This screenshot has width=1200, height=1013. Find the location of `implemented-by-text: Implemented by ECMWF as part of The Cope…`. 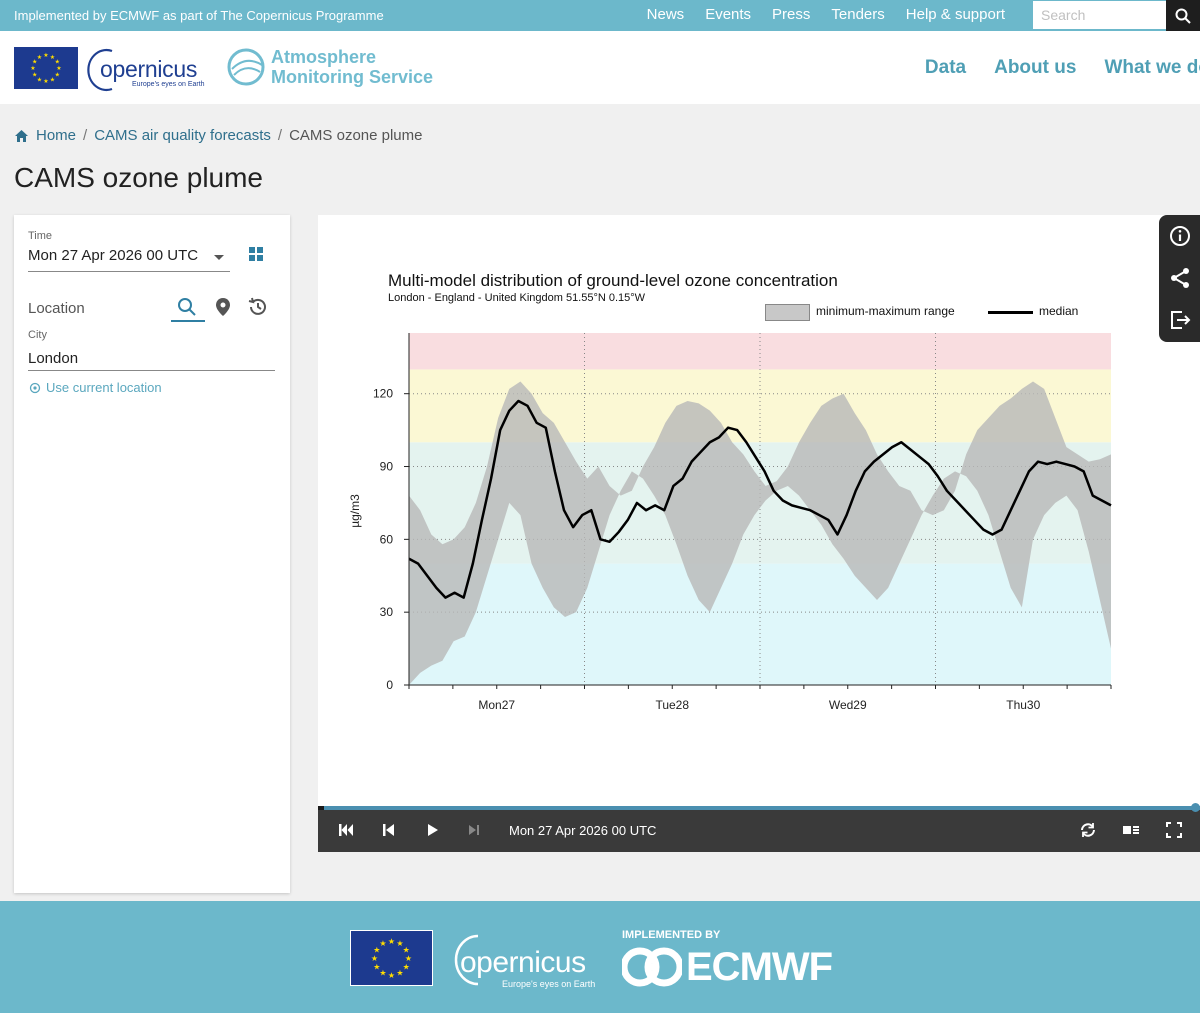

implemented-by-text: Implemented by ECMWF as part of The Cope… is located at coordinates (199, 15).